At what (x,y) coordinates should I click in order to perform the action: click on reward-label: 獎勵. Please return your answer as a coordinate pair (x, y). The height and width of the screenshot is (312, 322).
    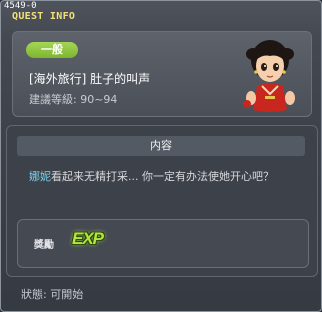
    Looking at the image, I should click on (44, 245).